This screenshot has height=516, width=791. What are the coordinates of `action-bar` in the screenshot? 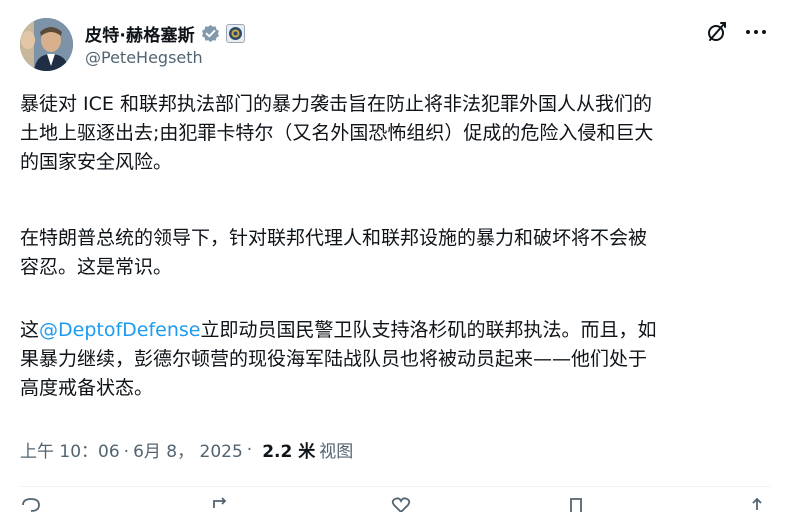 It's located at (395, 506).